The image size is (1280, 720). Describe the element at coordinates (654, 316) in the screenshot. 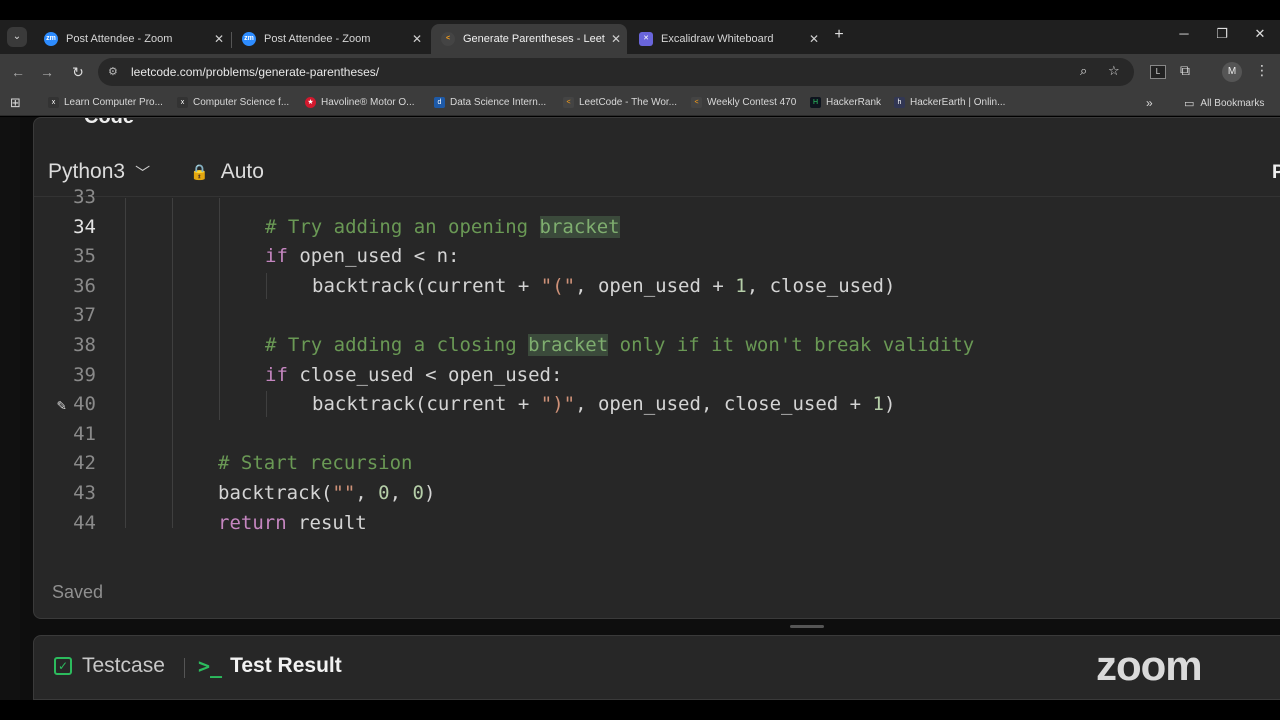

I see `code-line: 37` at that location.